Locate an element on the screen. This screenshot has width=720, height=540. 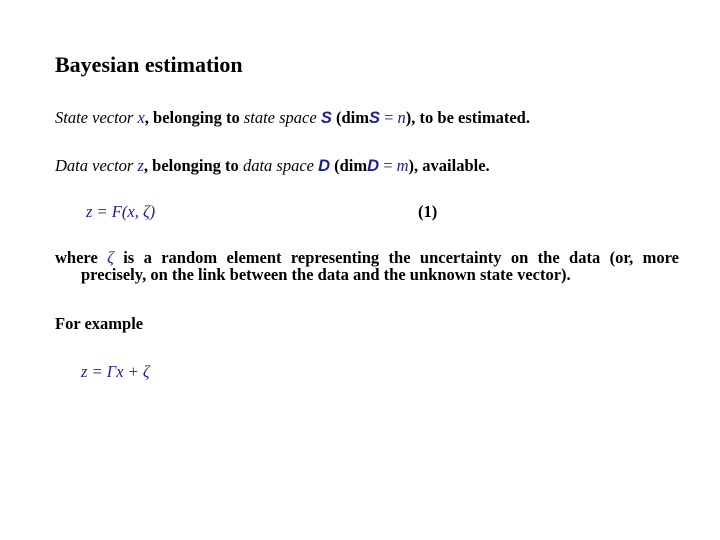
state-variable: x is located at coordinates (141, 117).